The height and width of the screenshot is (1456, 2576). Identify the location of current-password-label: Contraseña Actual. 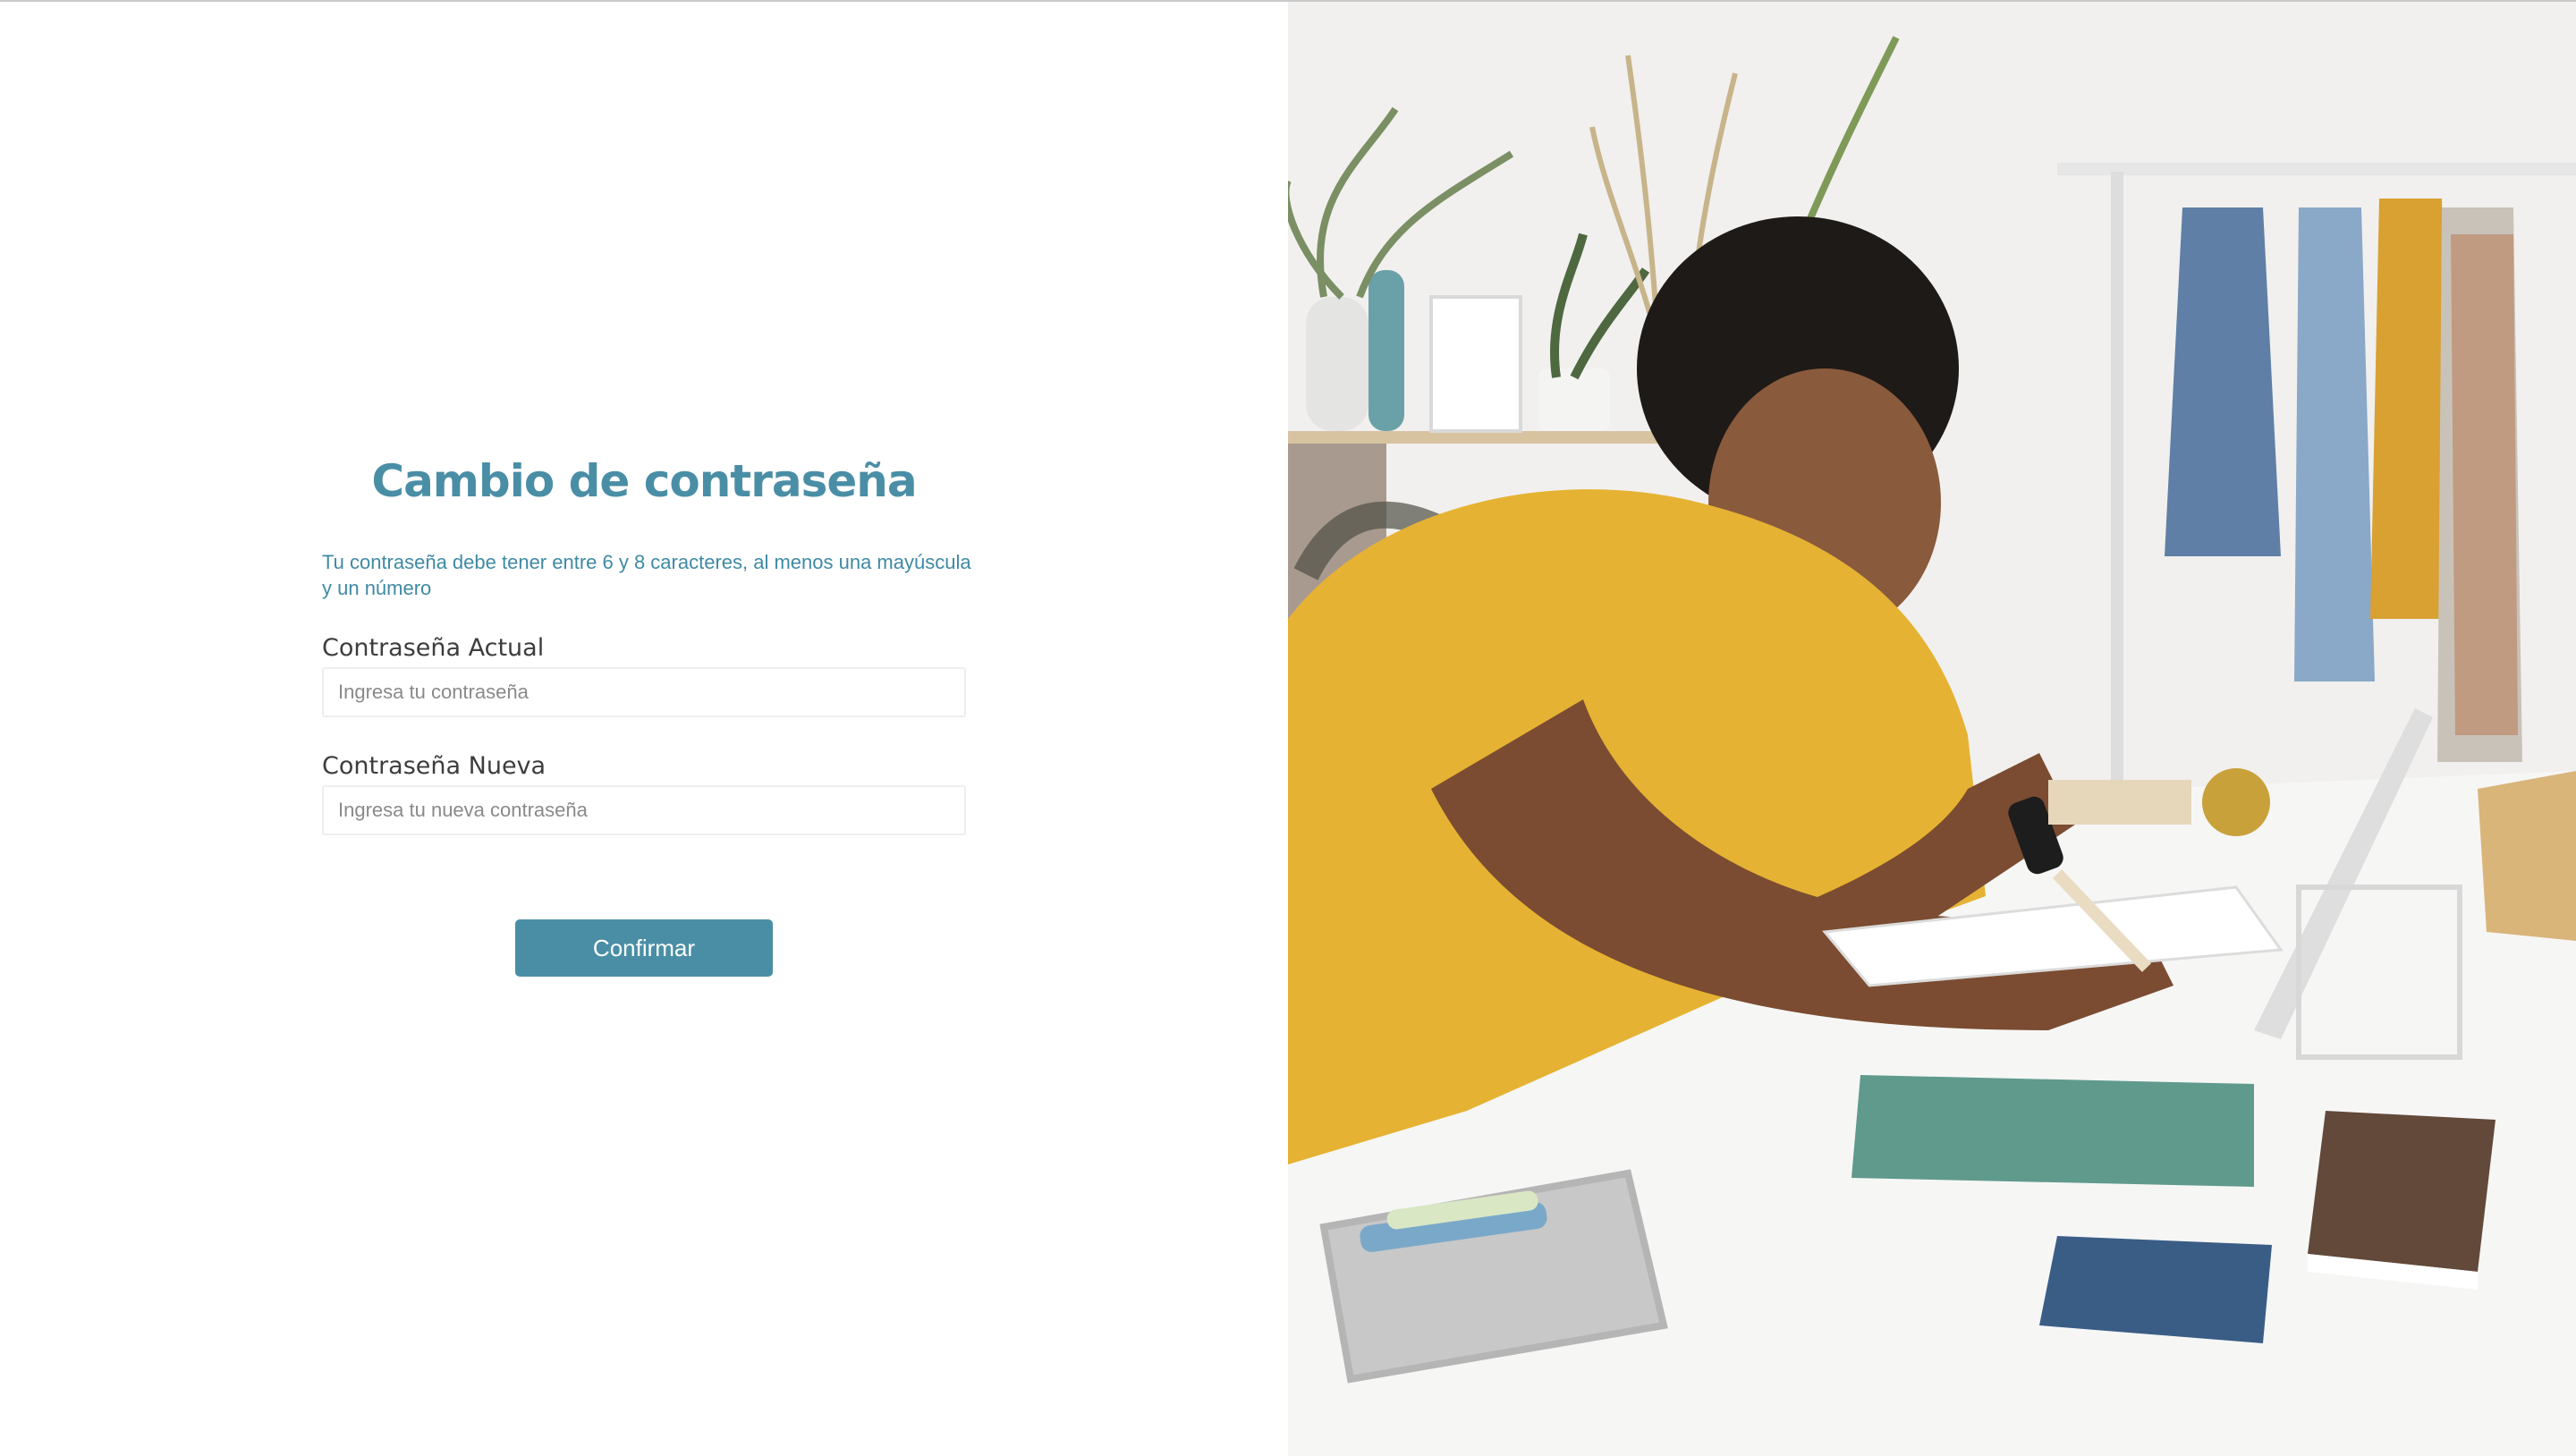
(433, 648).